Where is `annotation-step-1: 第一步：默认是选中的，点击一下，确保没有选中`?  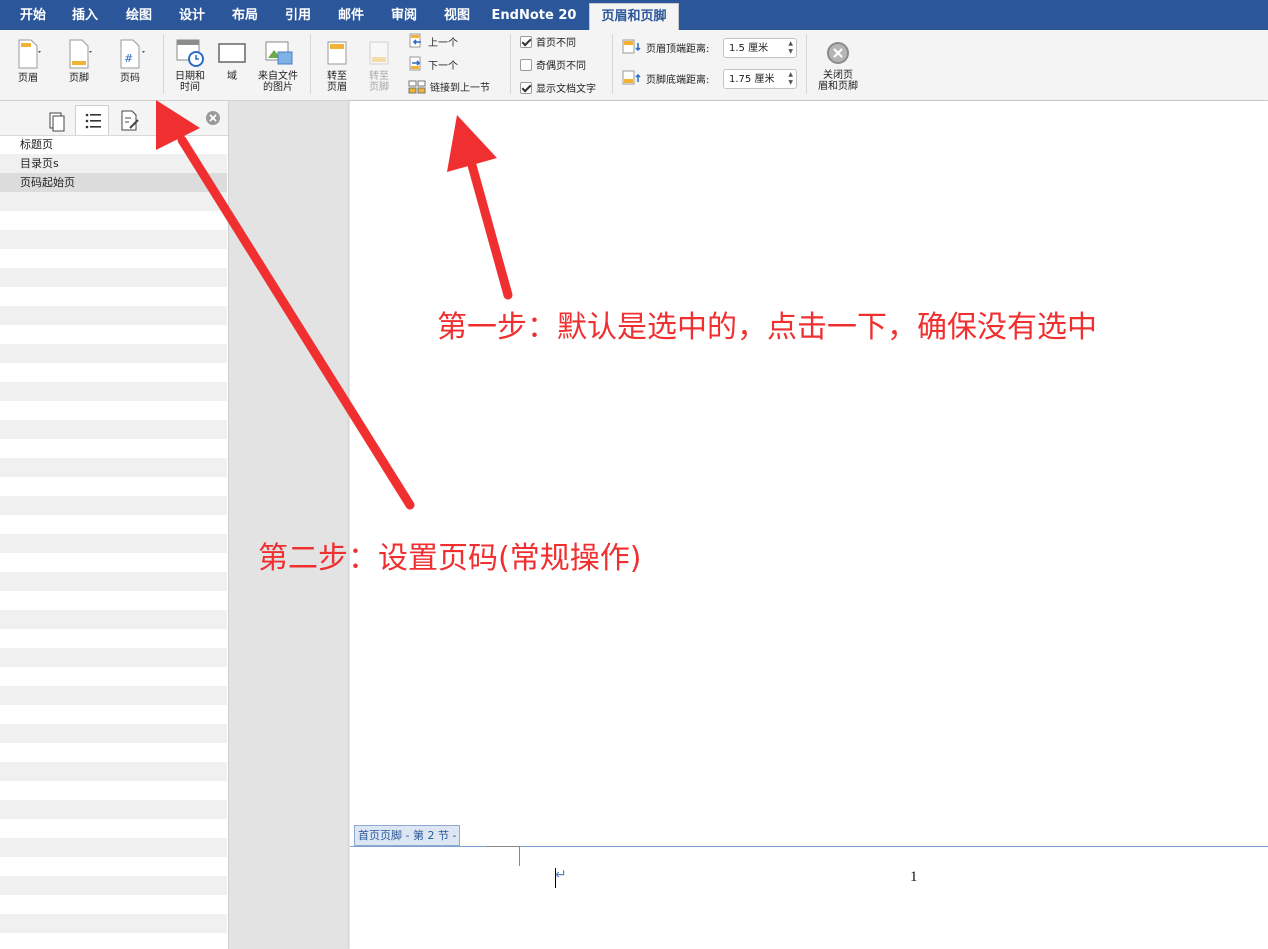
annotation-step-1: 第一步：默认是选中的，点击一下，确保没有选中 is located at coordinates (767, 327).